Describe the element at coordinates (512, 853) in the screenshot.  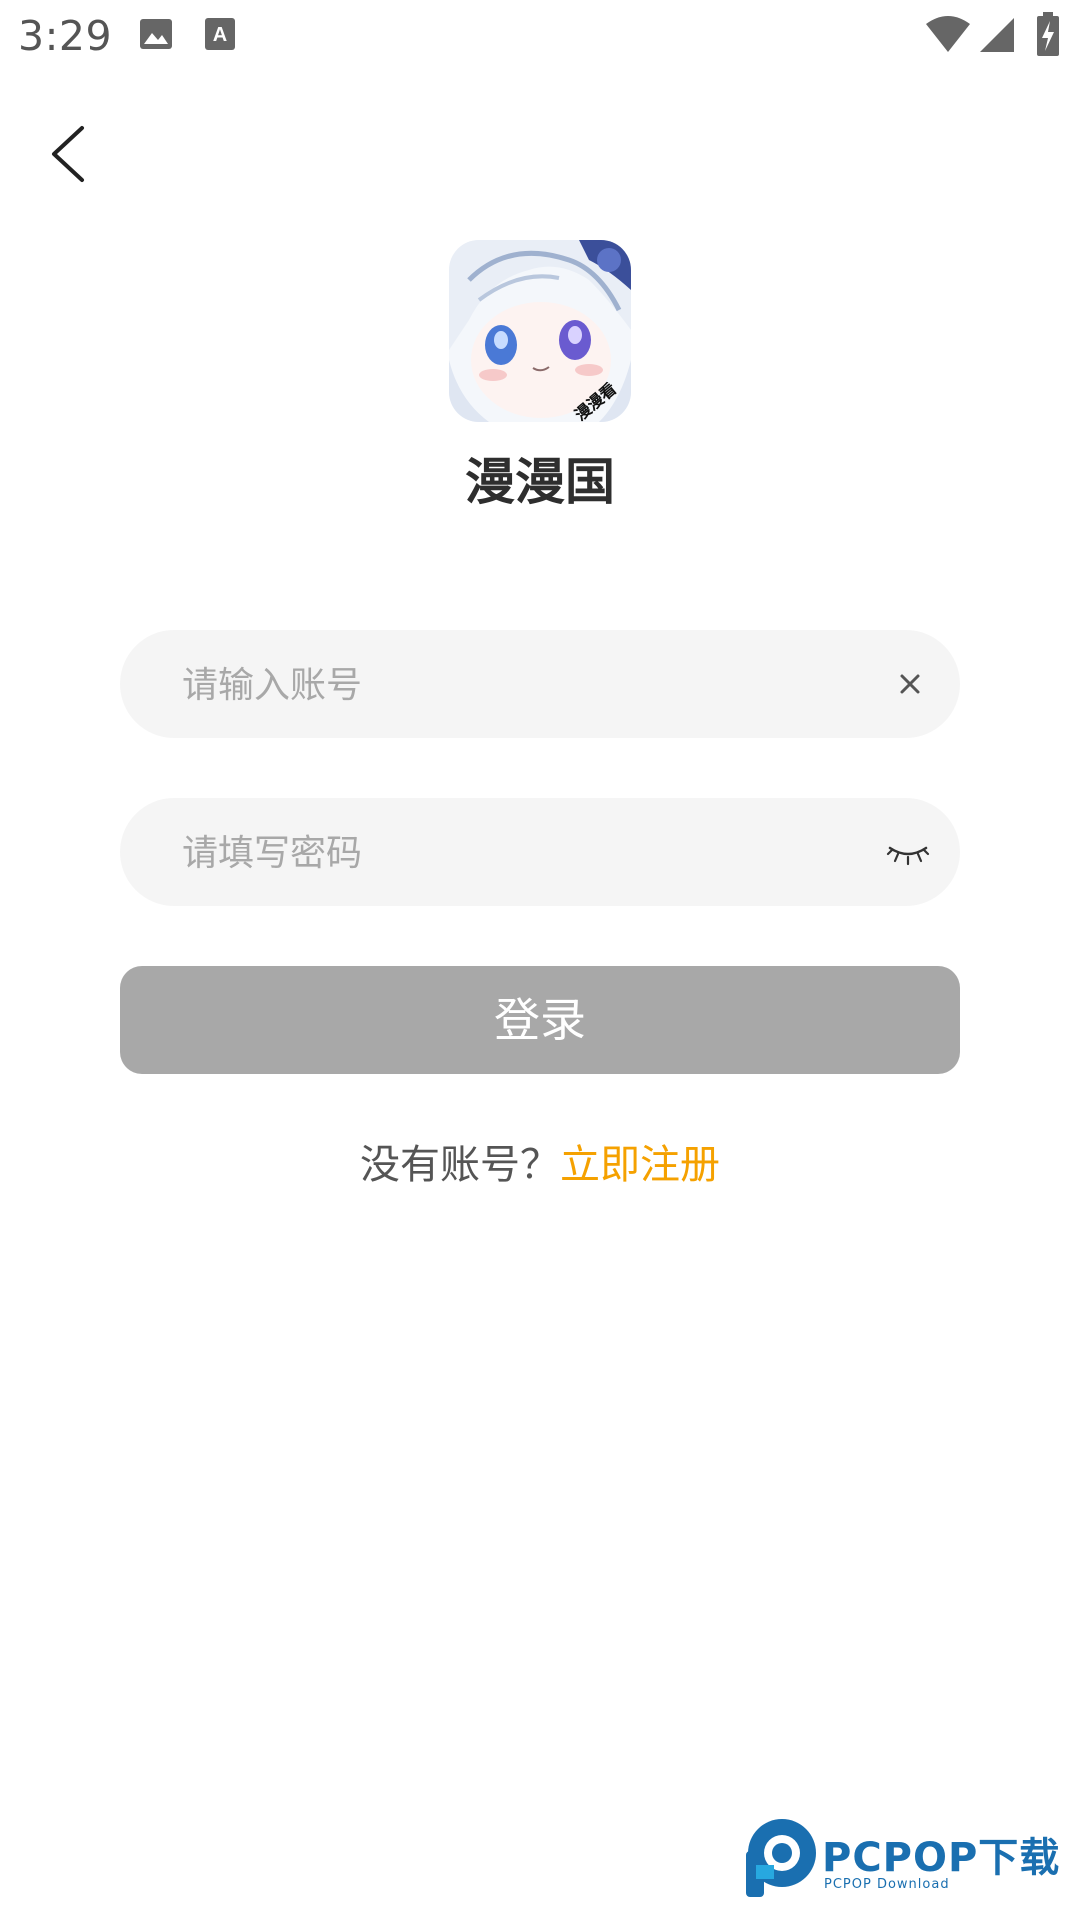
I see `password-input` at that location.